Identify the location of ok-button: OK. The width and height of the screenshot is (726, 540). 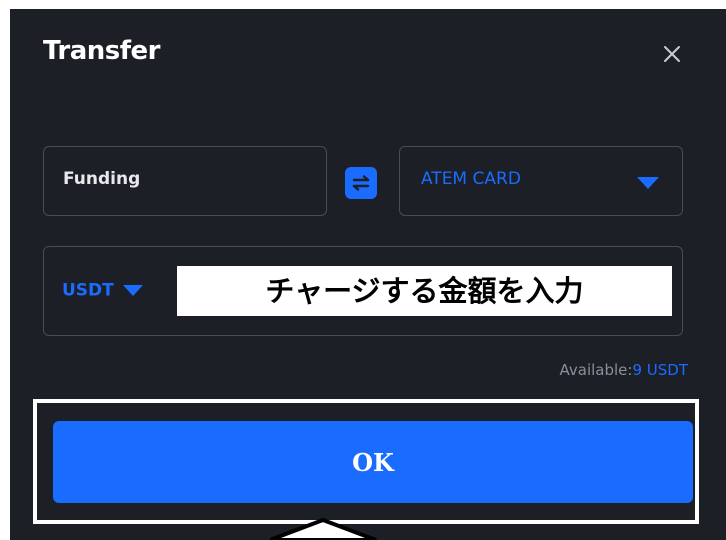
(373, 462).